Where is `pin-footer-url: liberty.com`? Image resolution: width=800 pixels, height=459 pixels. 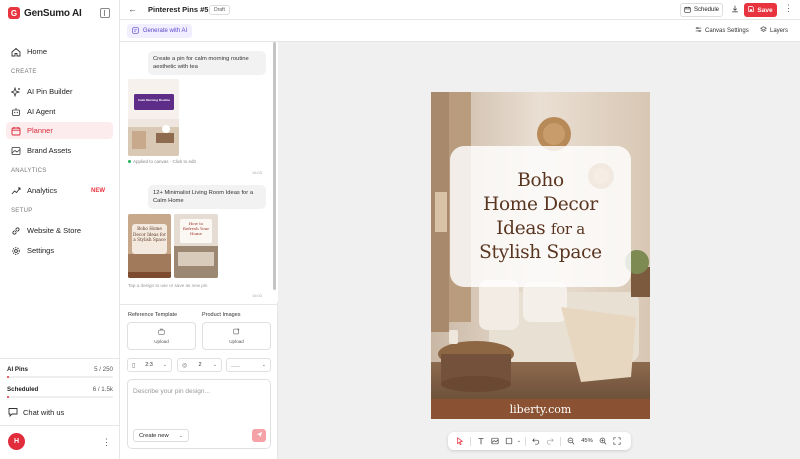 pin-footer-url: liberty.com is located at coordinates (540, 409).